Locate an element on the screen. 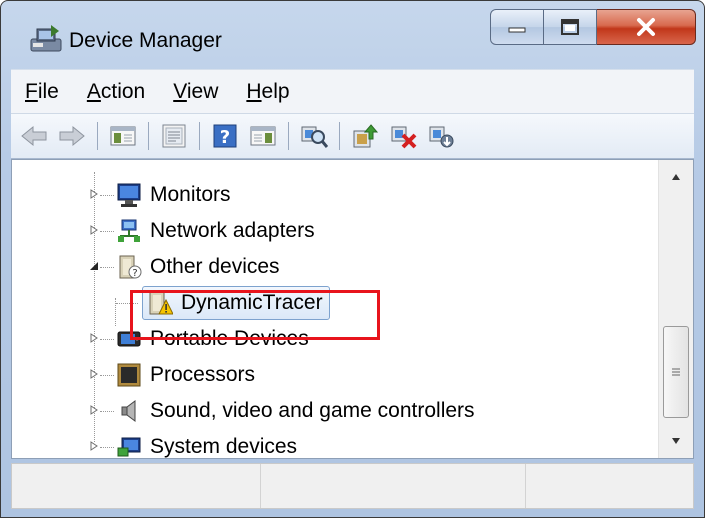 Image resolution: width=705 pixels, height=518 pixels. system-device-icon is located at coordinates (129, 447).